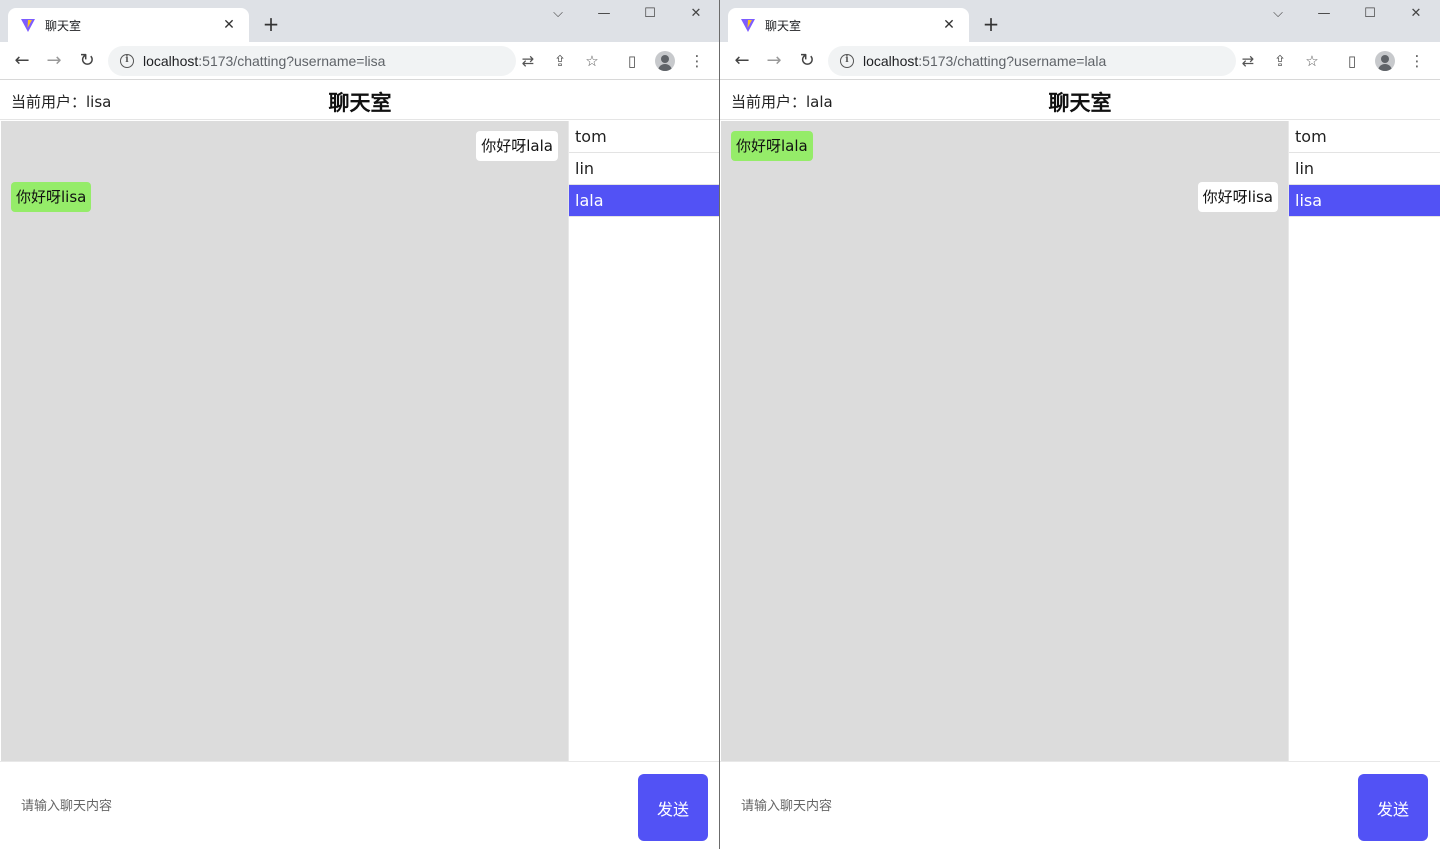 The image size is (1440, 849). What do you see at coordinates (1364, 441) in the screenshot?
I see `user-list: tom lin lisa` at bounding box center [1364, 441].